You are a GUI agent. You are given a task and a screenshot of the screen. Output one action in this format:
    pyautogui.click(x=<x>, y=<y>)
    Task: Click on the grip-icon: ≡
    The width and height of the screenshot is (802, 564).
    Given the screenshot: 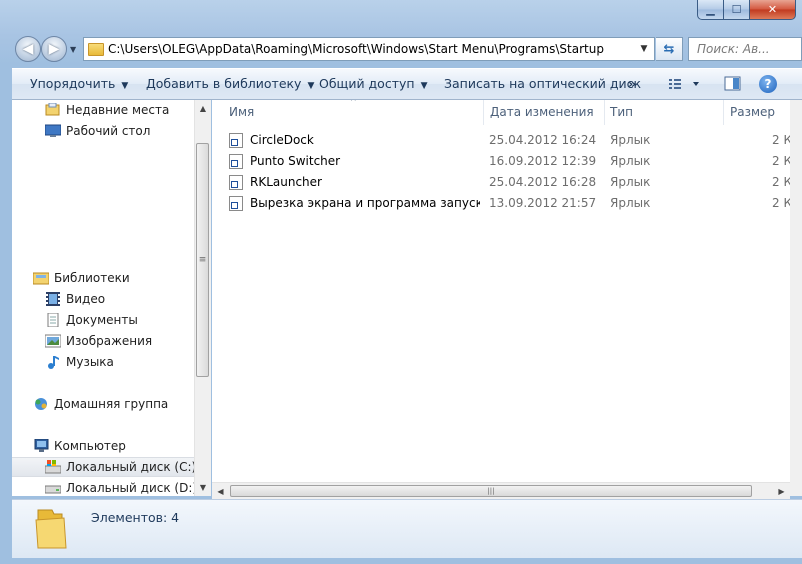 What is the action you would take?
    pyautogui.click(x=202, y=260)
    